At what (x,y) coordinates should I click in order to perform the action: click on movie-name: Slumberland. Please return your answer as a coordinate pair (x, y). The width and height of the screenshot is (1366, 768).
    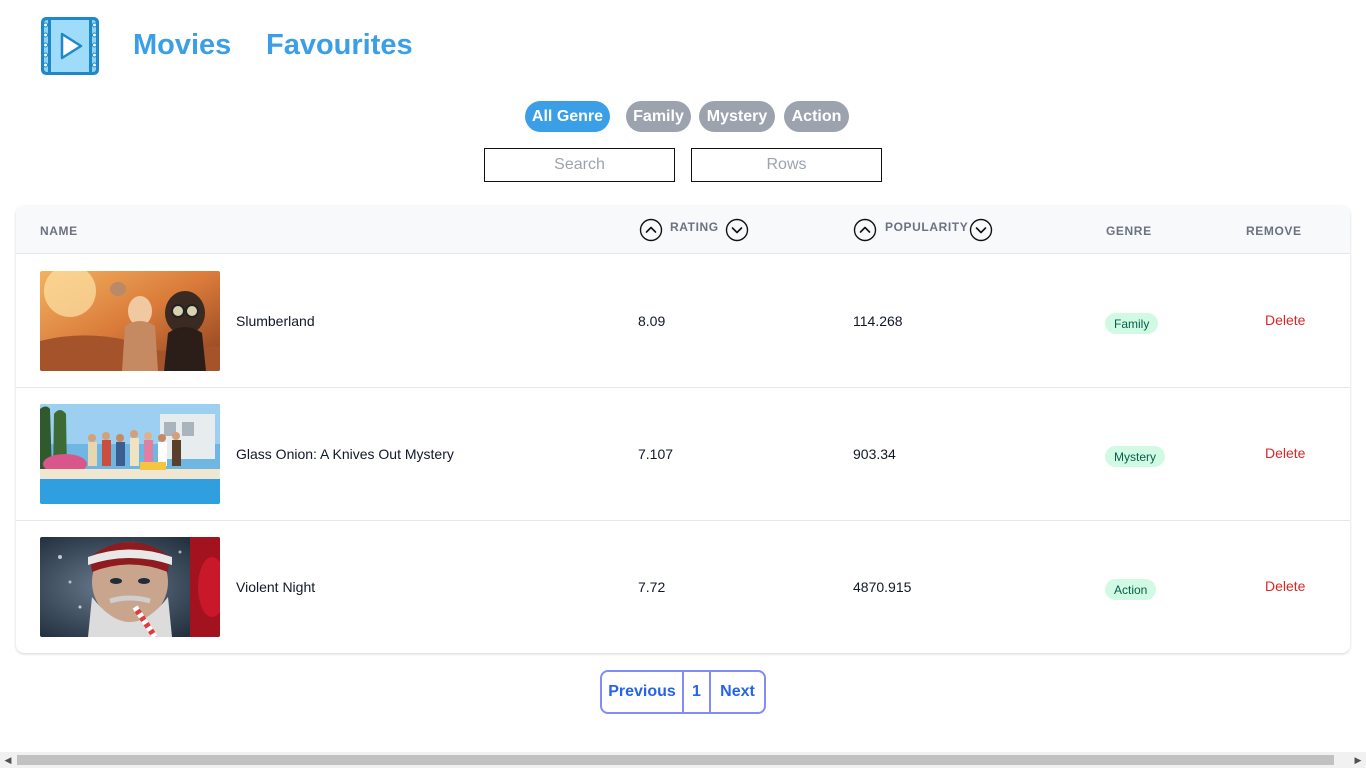
    Looking at the image, I should click on (275, 321).